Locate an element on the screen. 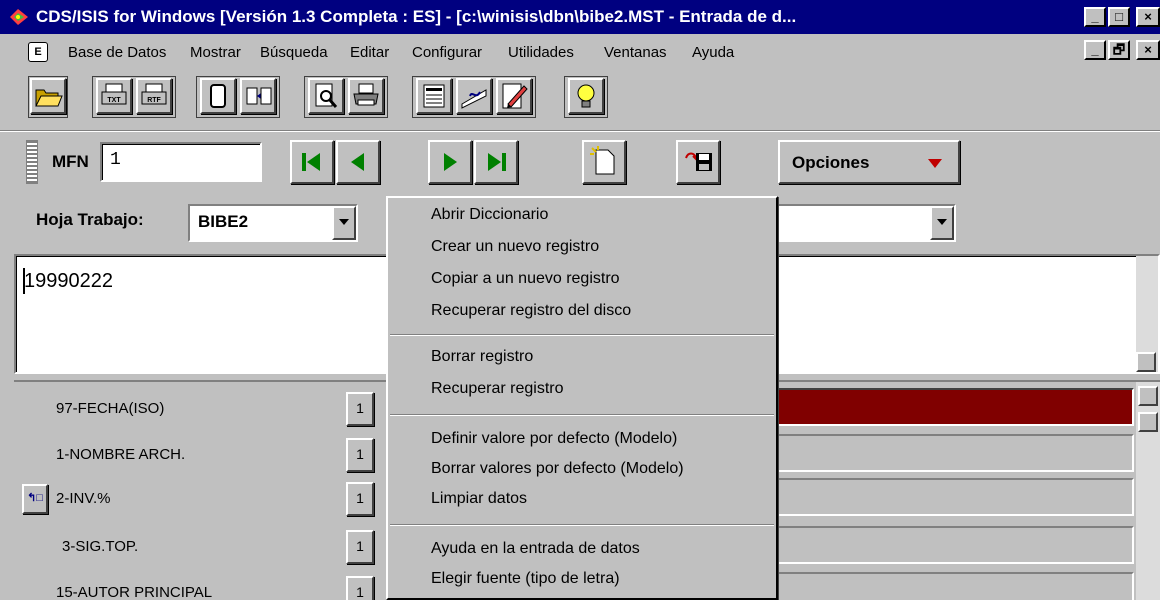  first-record-icon is located at coordinates (311, 162).